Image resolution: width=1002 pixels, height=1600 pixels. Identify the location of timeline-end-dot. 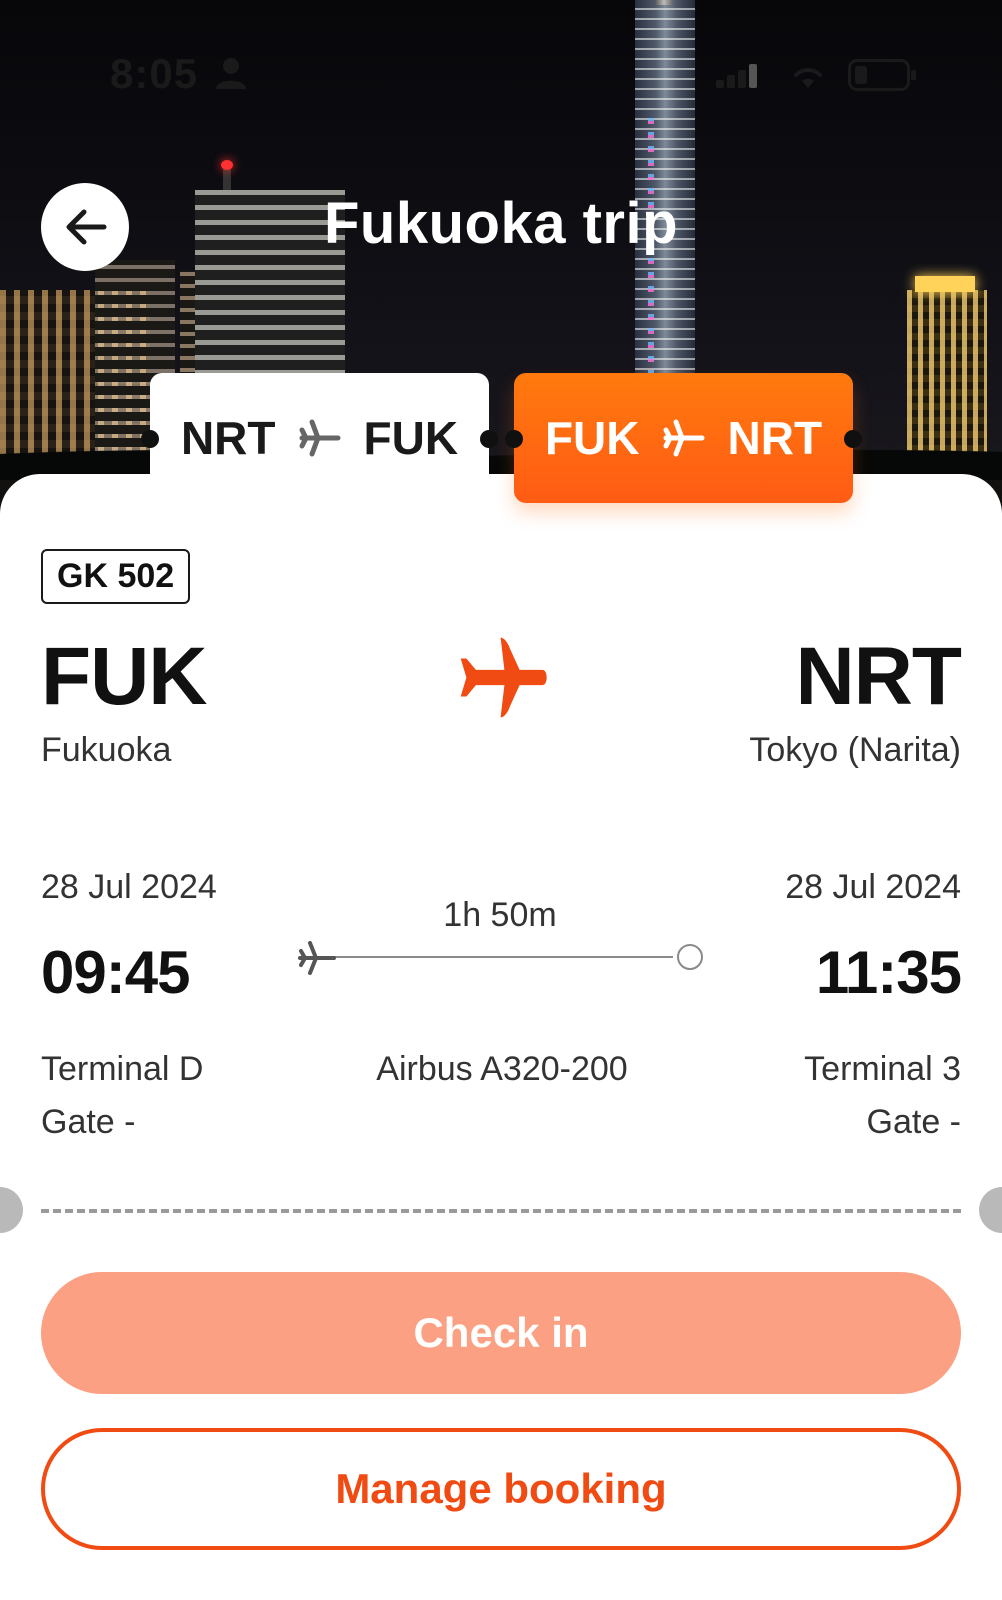
(690, 957).